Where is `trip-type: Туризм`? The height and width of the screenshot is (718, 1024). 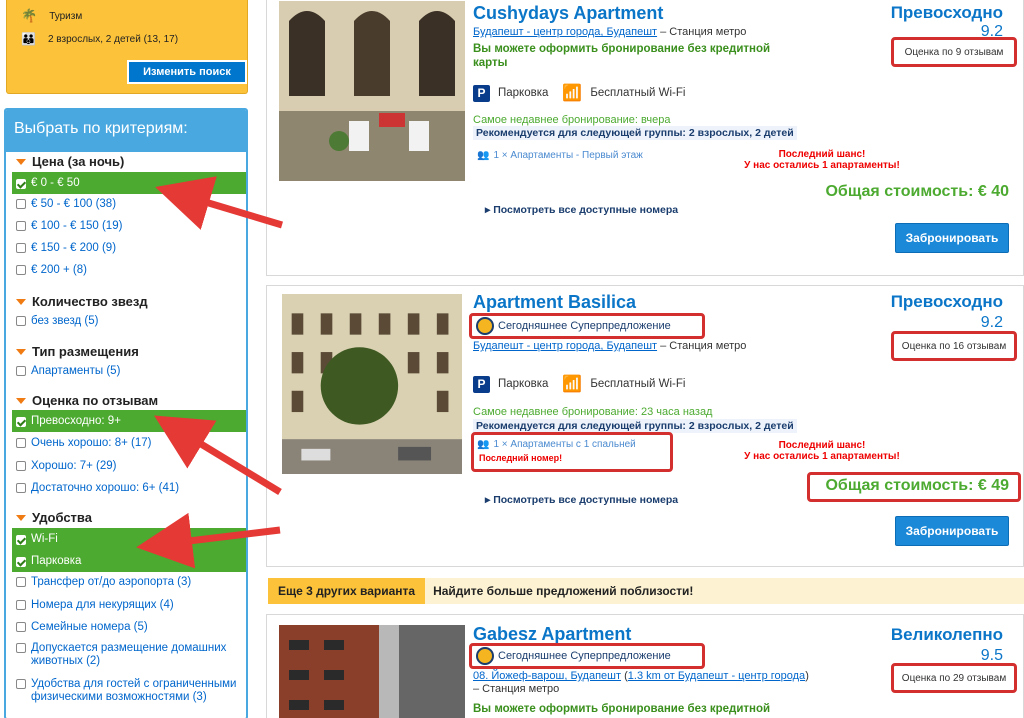
trip-type: Туризм is located at coordinates (66, 16).